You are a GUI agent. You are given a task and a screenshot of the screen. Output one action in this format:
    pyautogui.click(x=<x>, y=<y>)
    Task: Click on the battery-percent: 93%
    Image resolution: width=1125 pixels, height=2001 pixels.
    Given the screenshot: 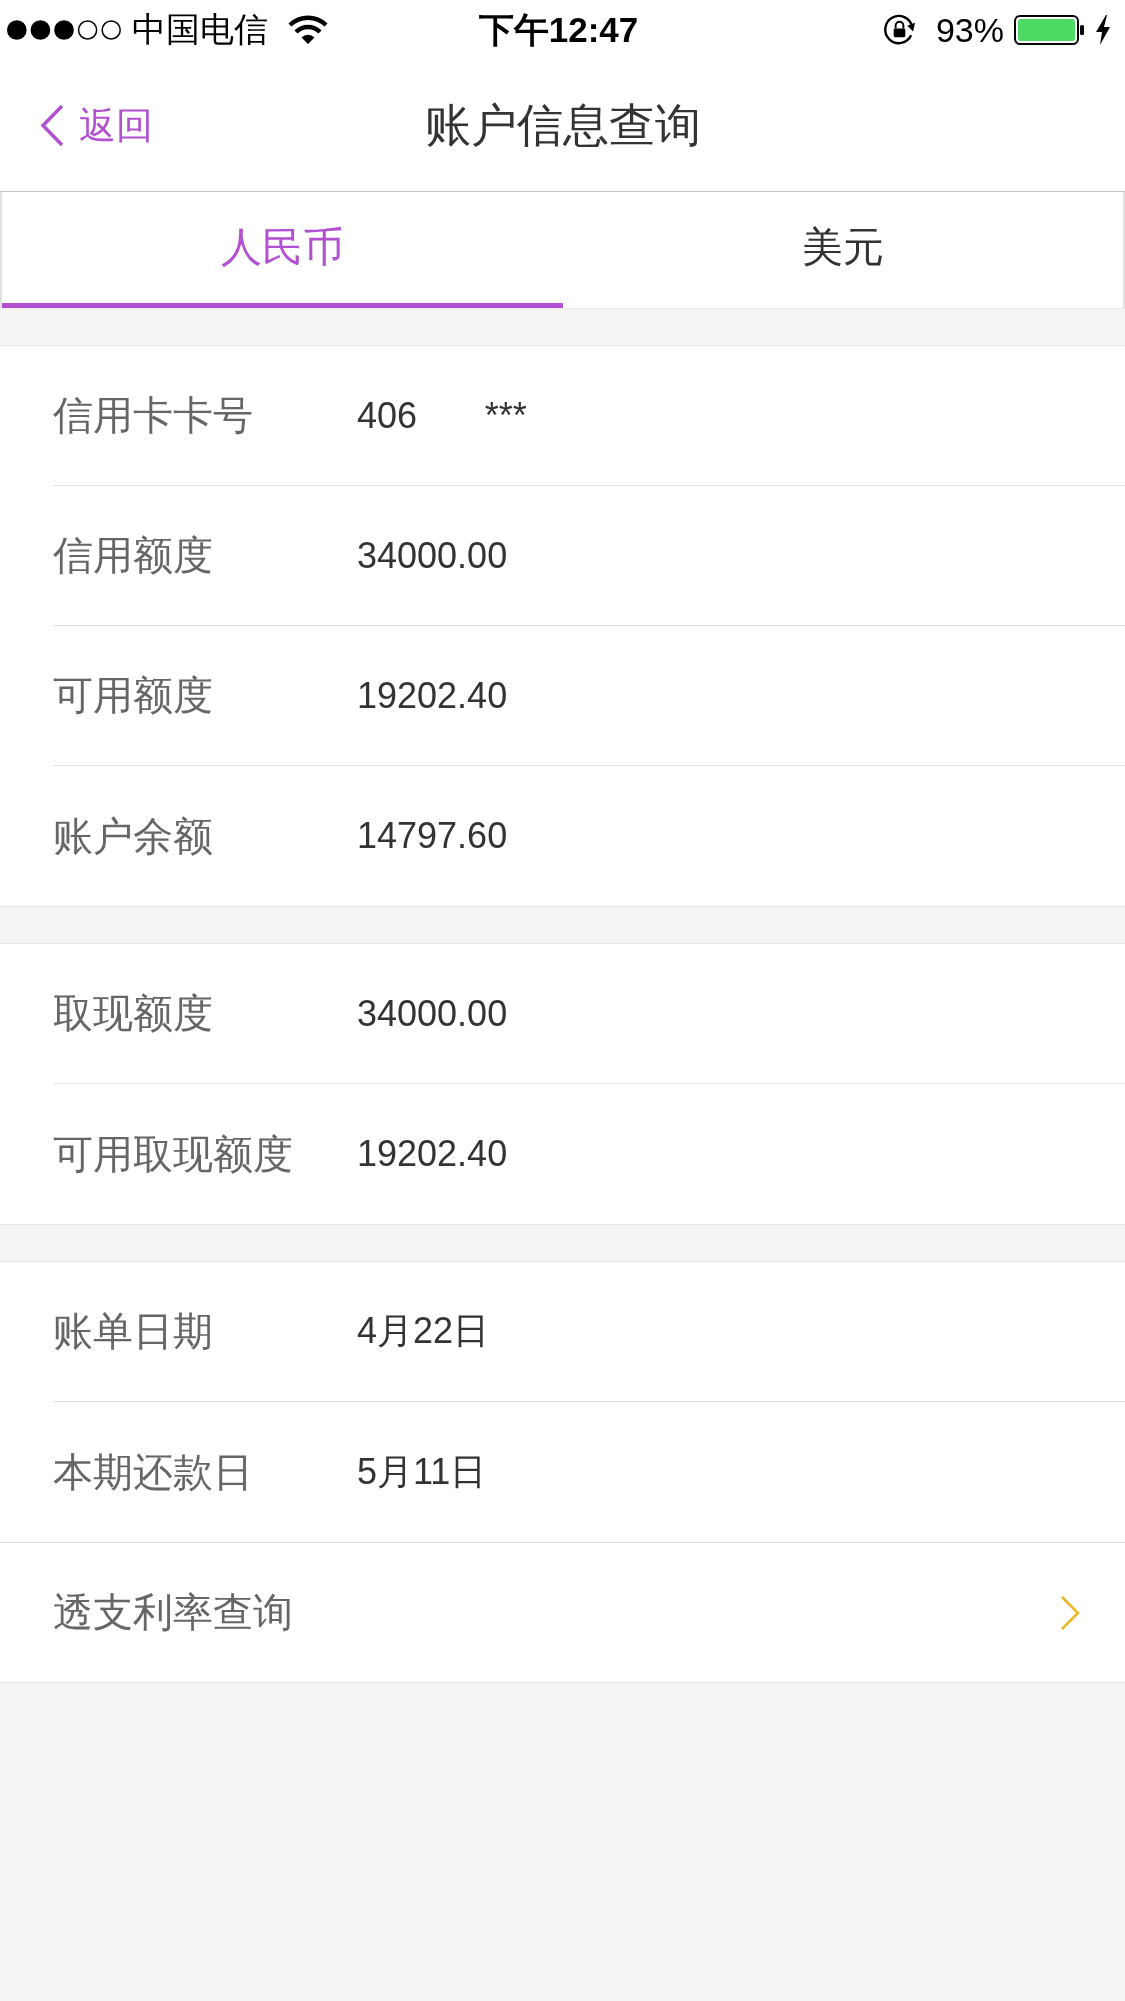 What is the action you would take?
    pyautogui.click(x=969, y=30)
    